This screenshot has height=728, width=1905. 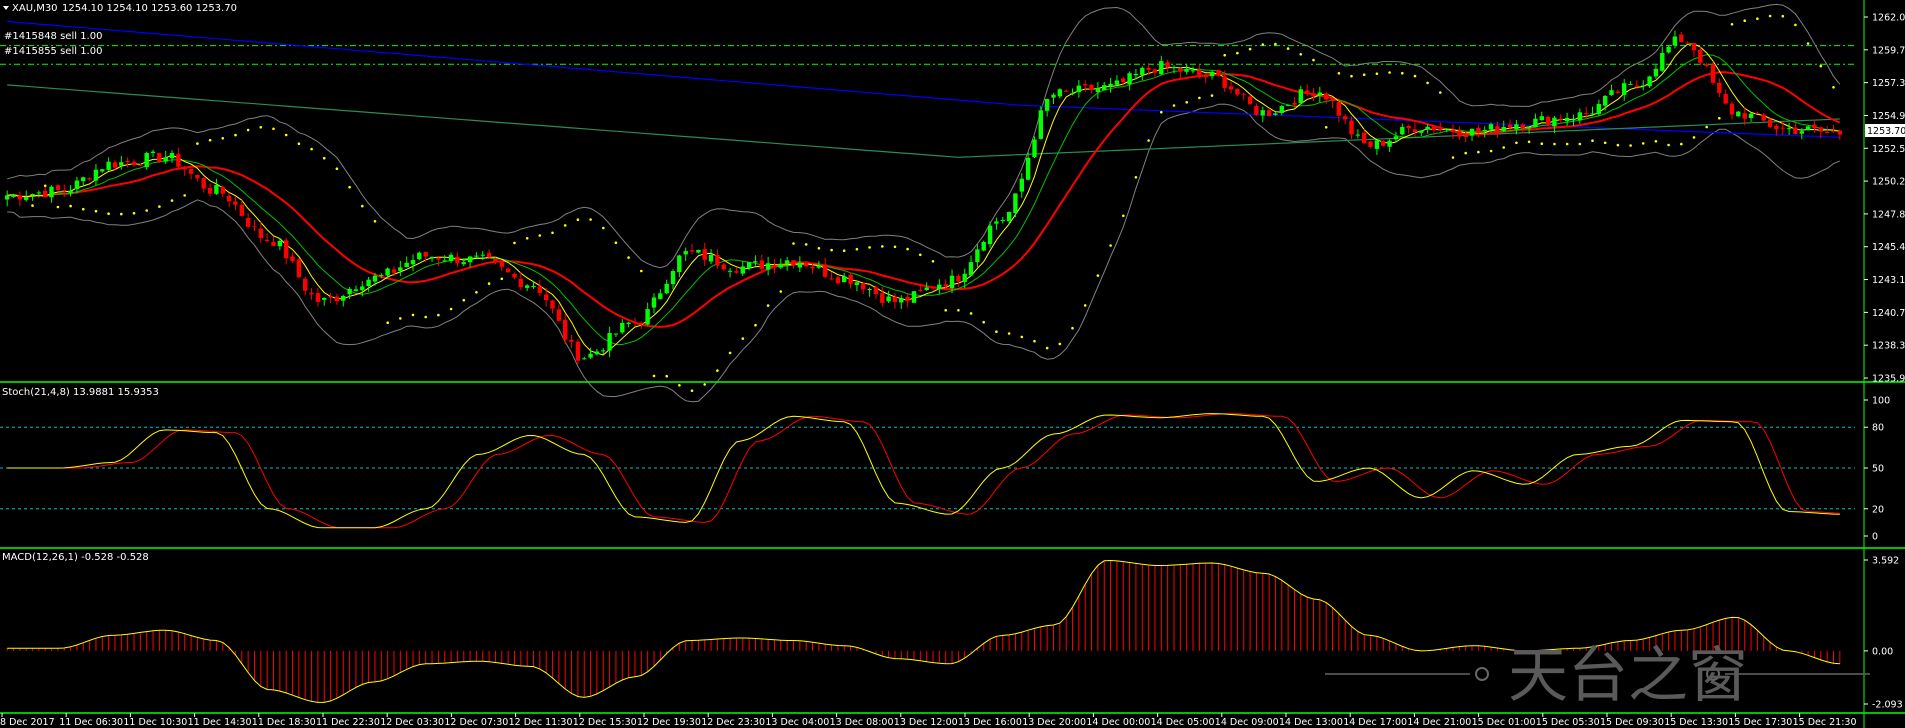 I want to click on time-tick-label: 13 Dec 12:00, so click(x=926, y=722).